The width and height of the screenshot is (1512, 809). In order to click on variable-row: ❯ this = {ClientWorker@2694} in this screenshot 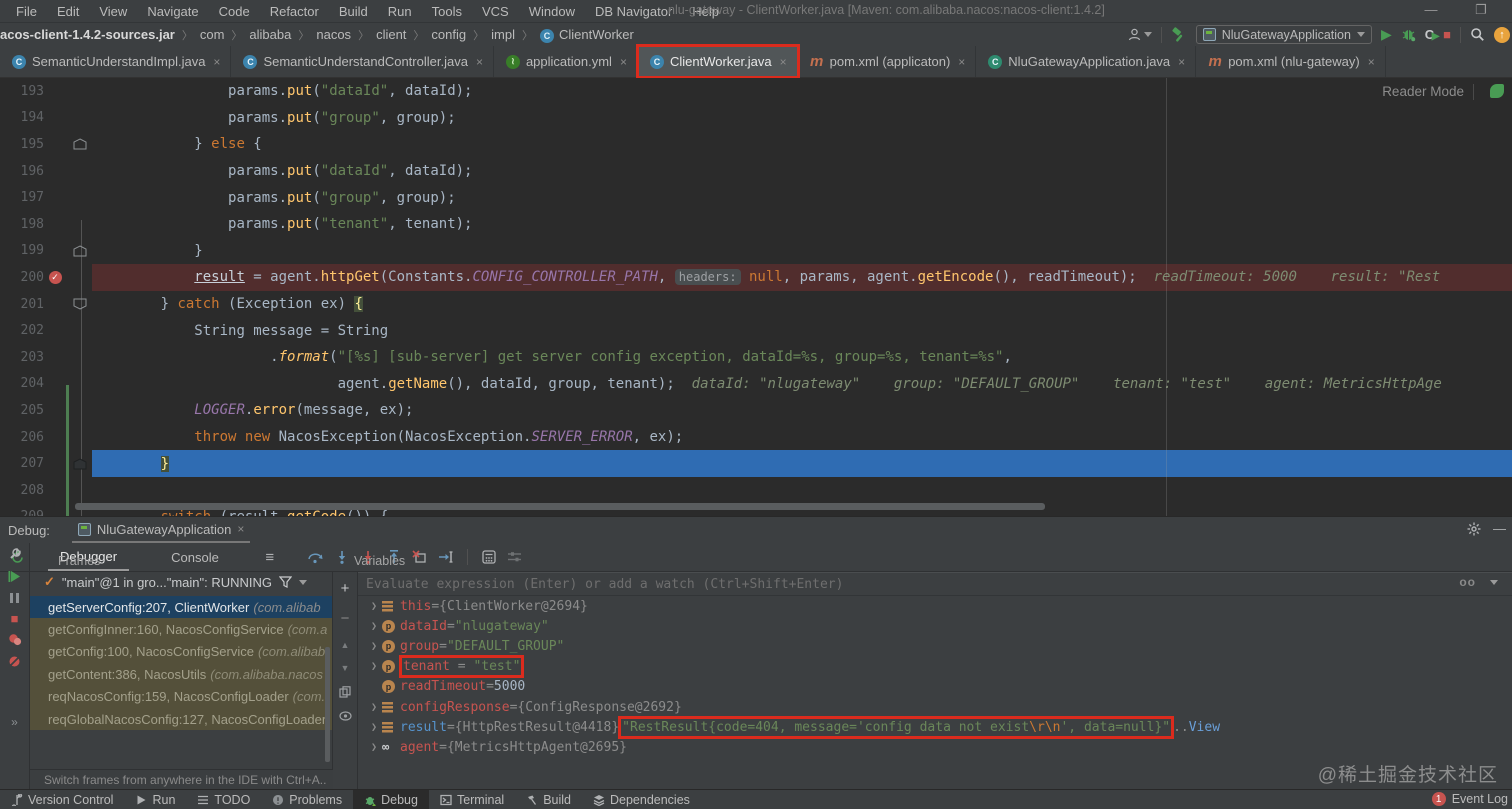, I will do `click(935, 606)`.